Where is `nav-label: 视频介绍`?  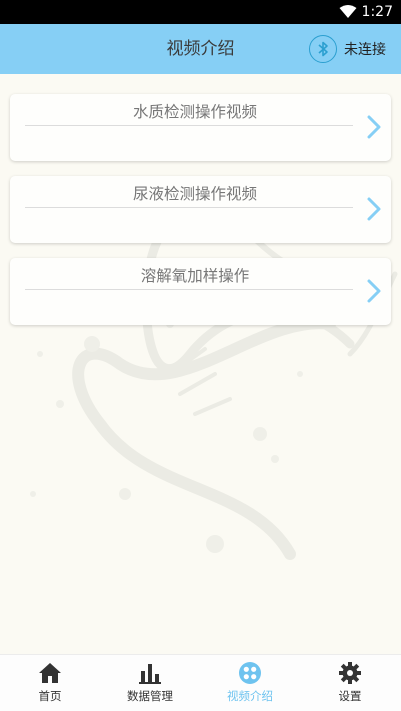 nav-label: 视频介绍 is located at coordinates (250, 696).